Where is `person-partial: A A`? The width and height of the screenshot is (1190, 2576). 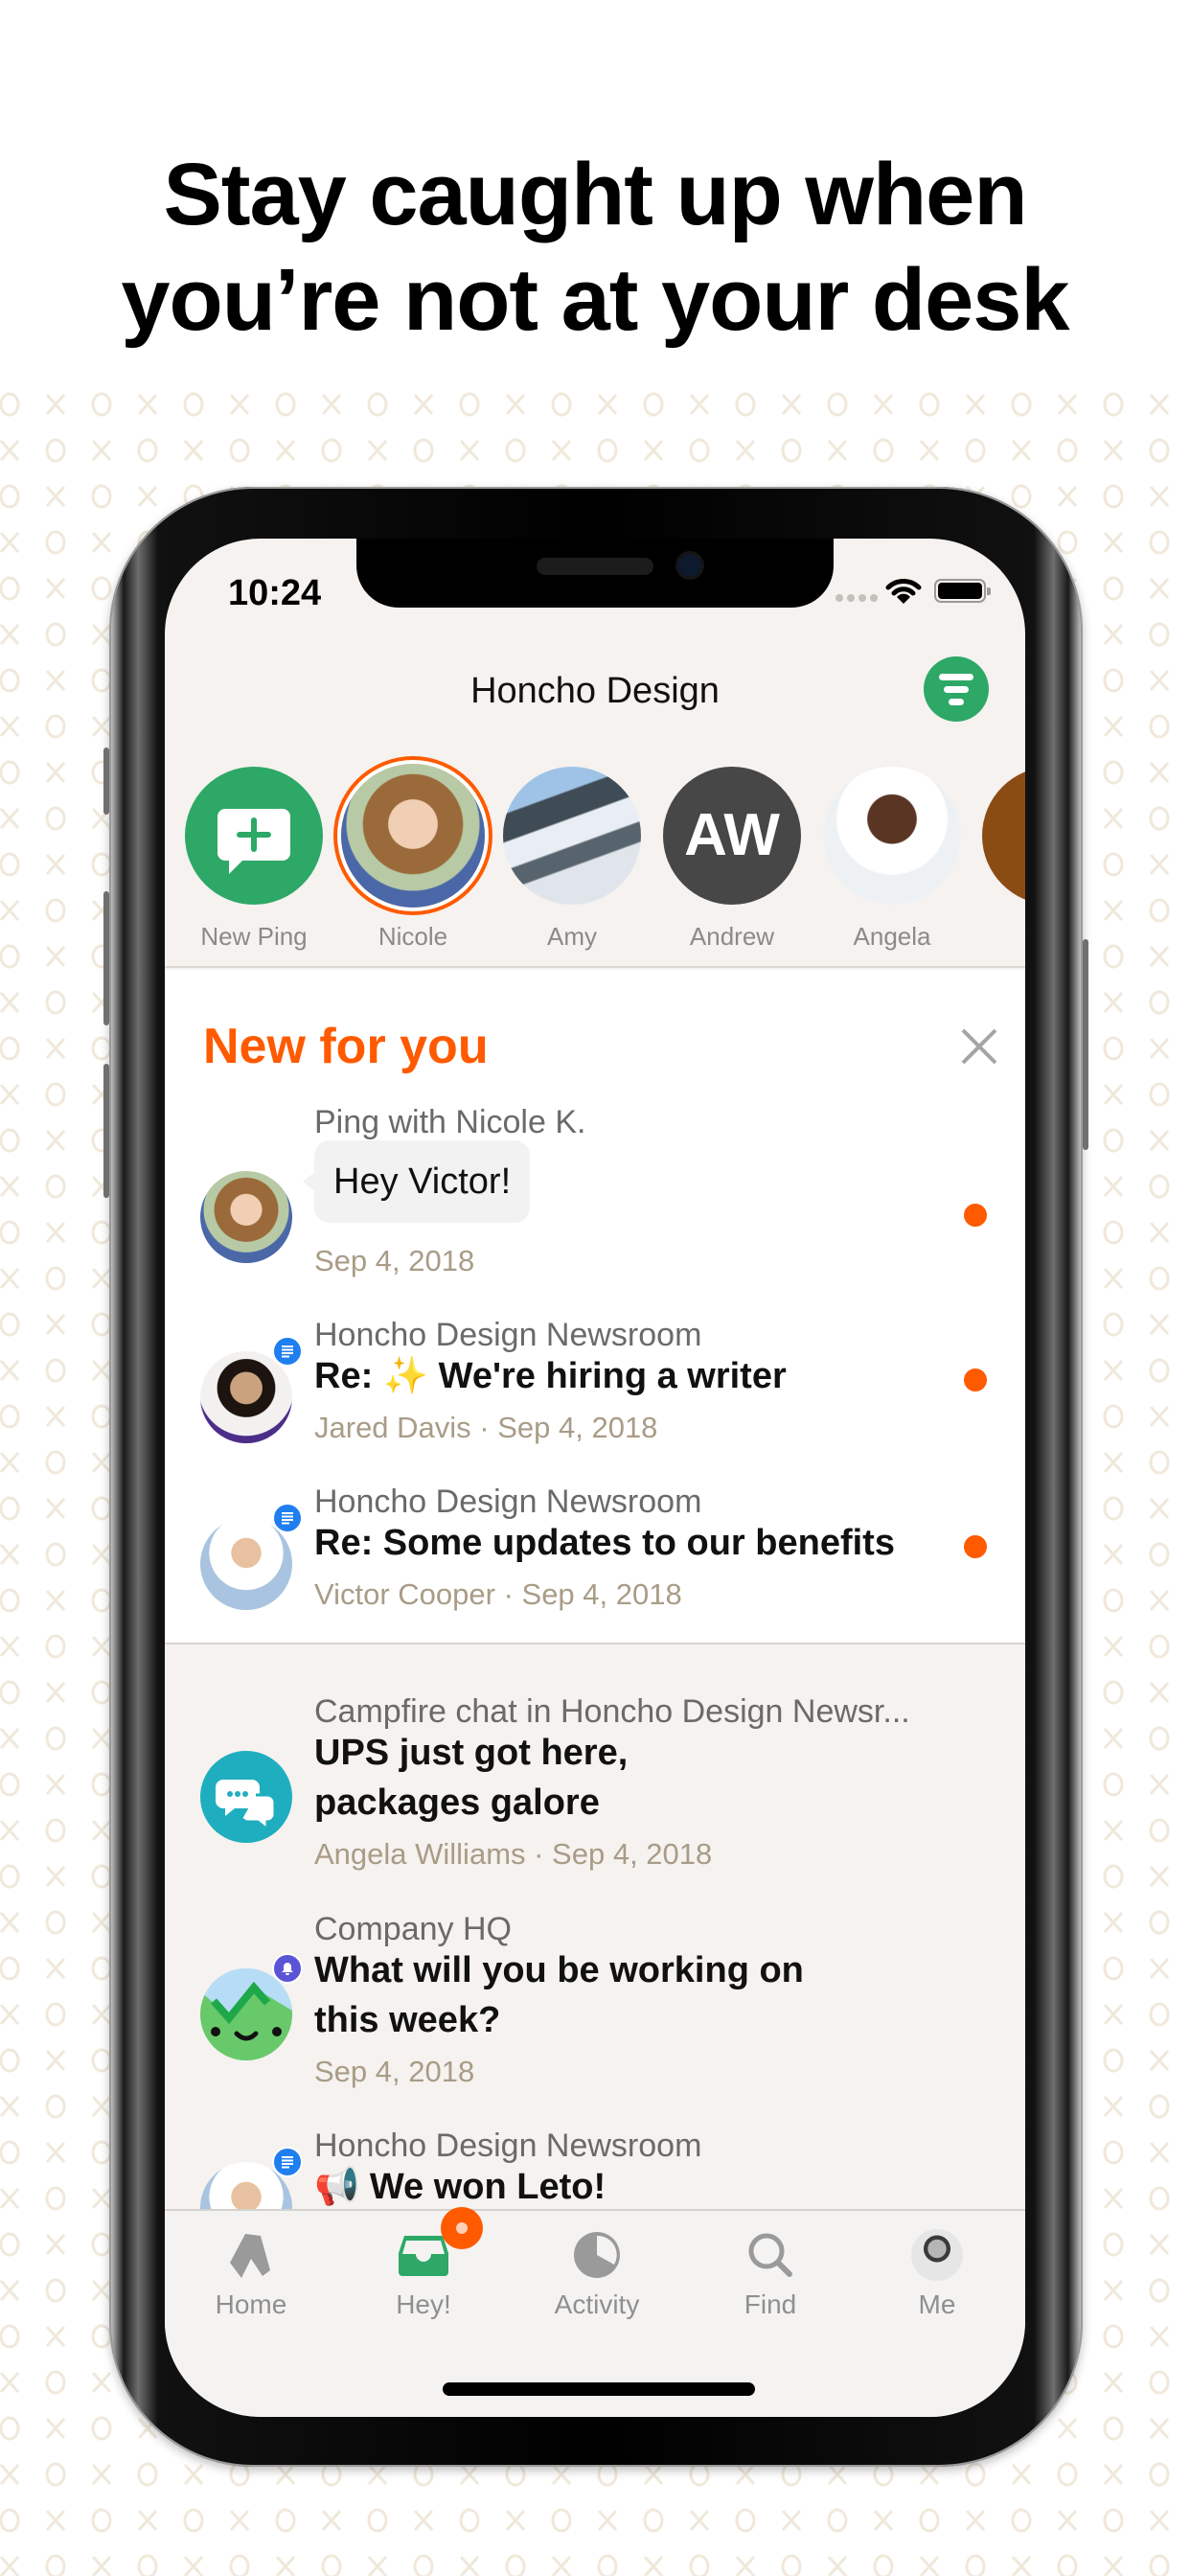 person-partial: A A is located at coordinates (1002, 859).